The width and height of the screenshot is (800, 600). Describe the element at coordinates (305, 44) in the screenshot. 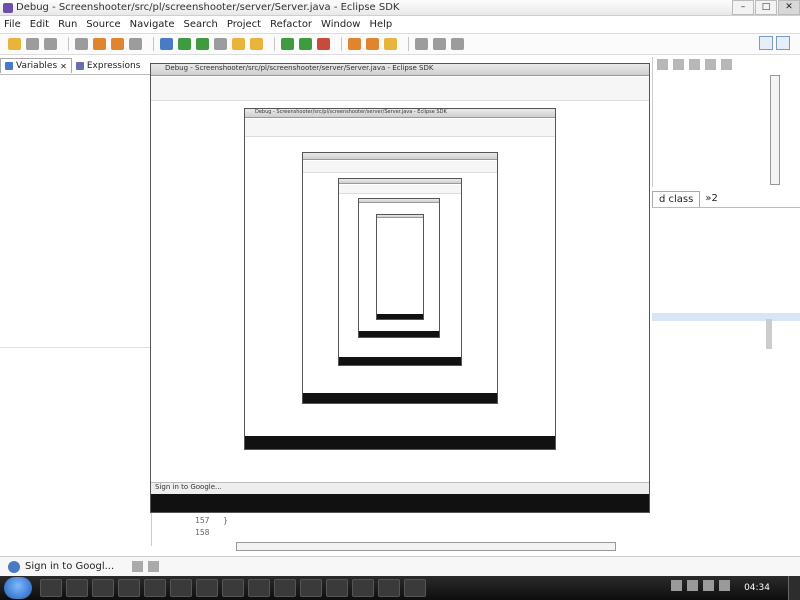

I see `run-icon` at that location.